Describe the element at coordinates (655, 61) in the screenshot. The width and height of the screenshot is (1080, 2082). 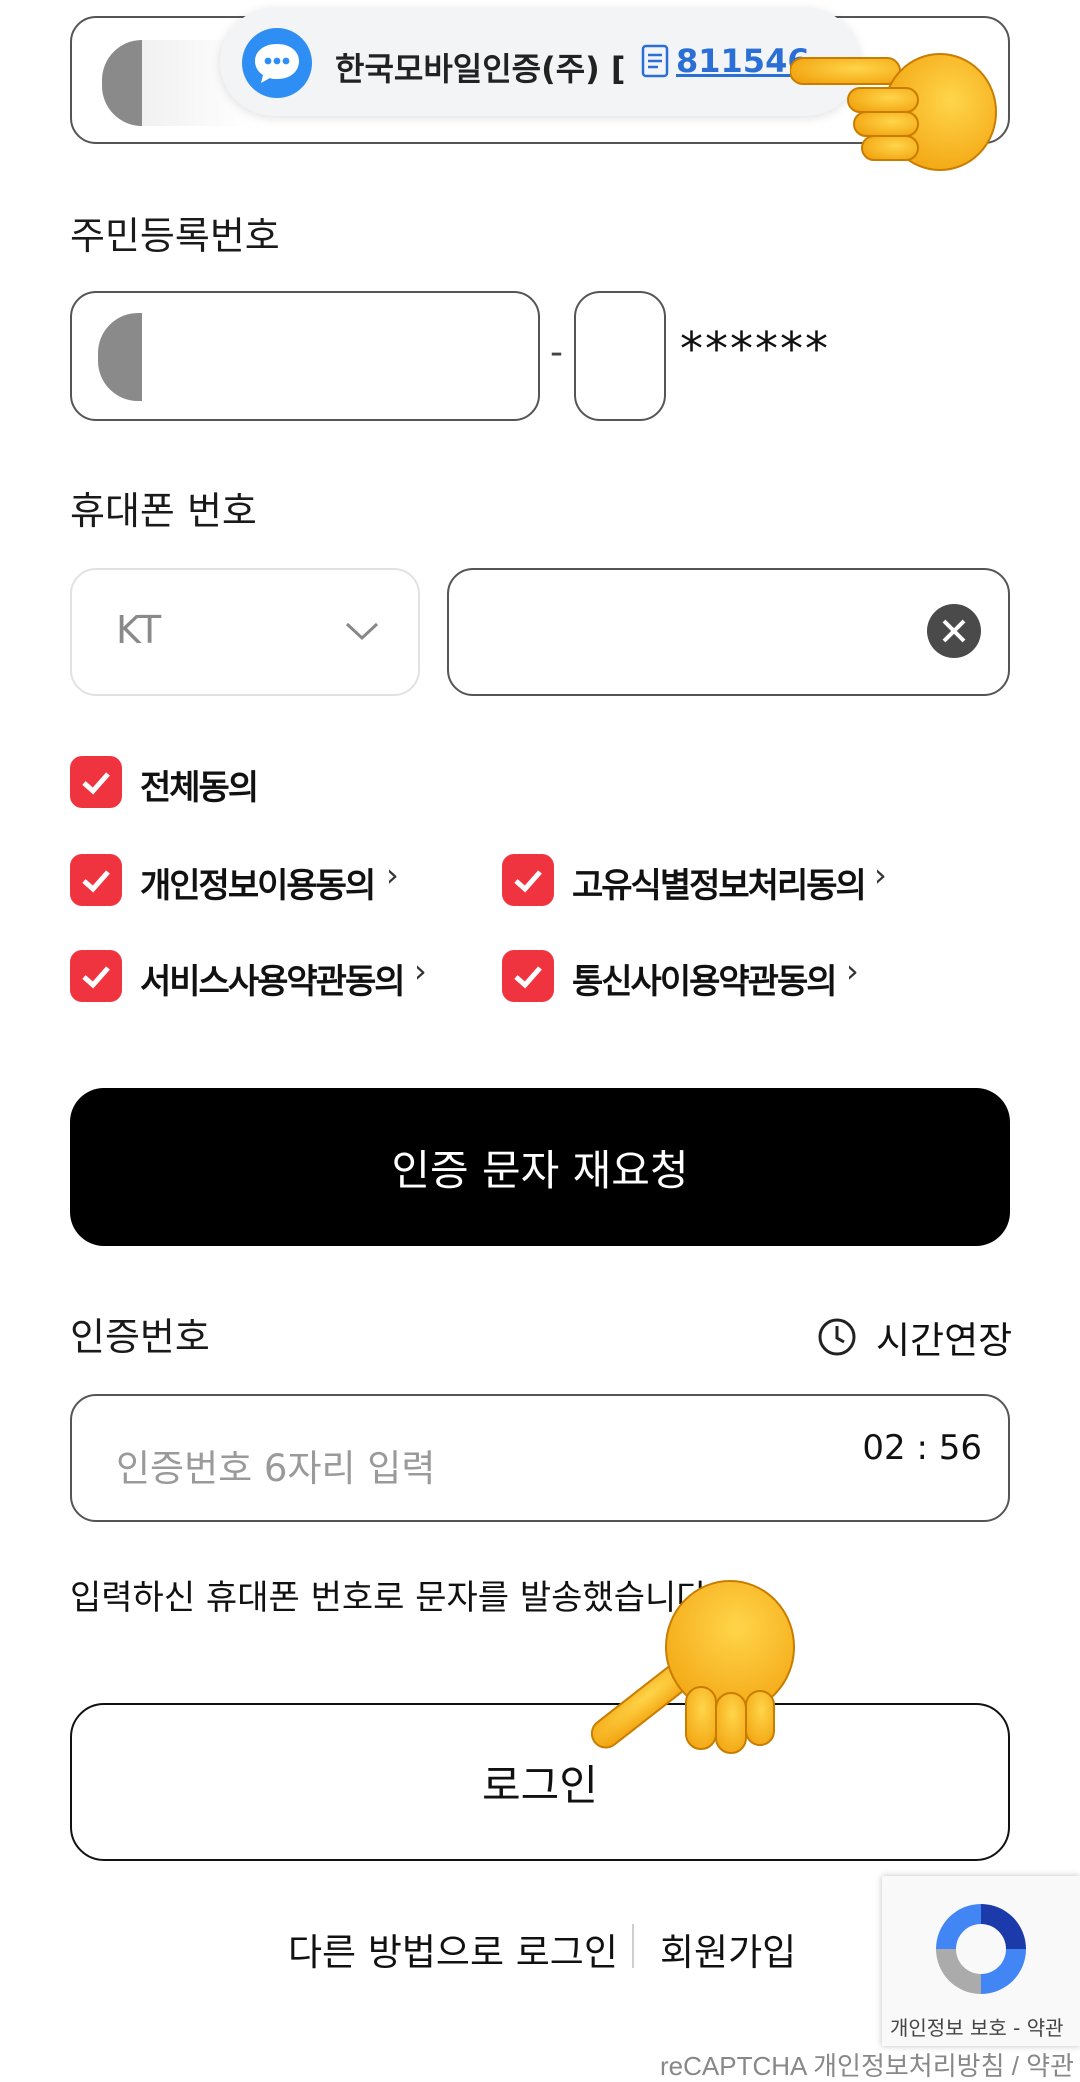
I see `copy-document-icon` at that location.